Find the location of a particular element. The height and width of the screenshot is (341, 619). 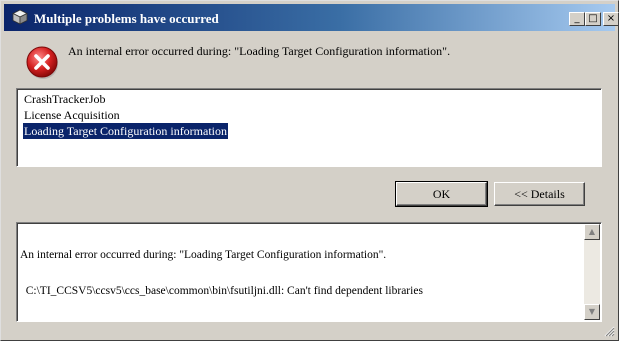

list-item-crashtrackerjob: CrashTrackerJob is located at coordinates (65, 99).